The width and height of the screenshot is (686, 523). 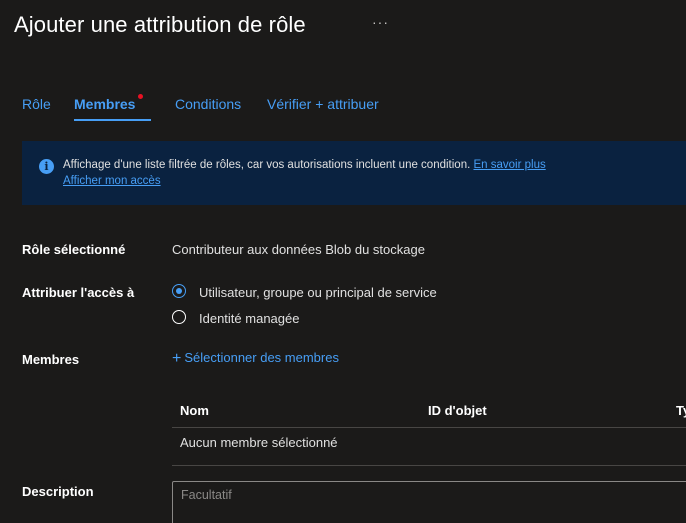 What do you see at coordinates (58, 491) in the screenshot?
I see `description-label: Description` at bounding box center [58, 491].